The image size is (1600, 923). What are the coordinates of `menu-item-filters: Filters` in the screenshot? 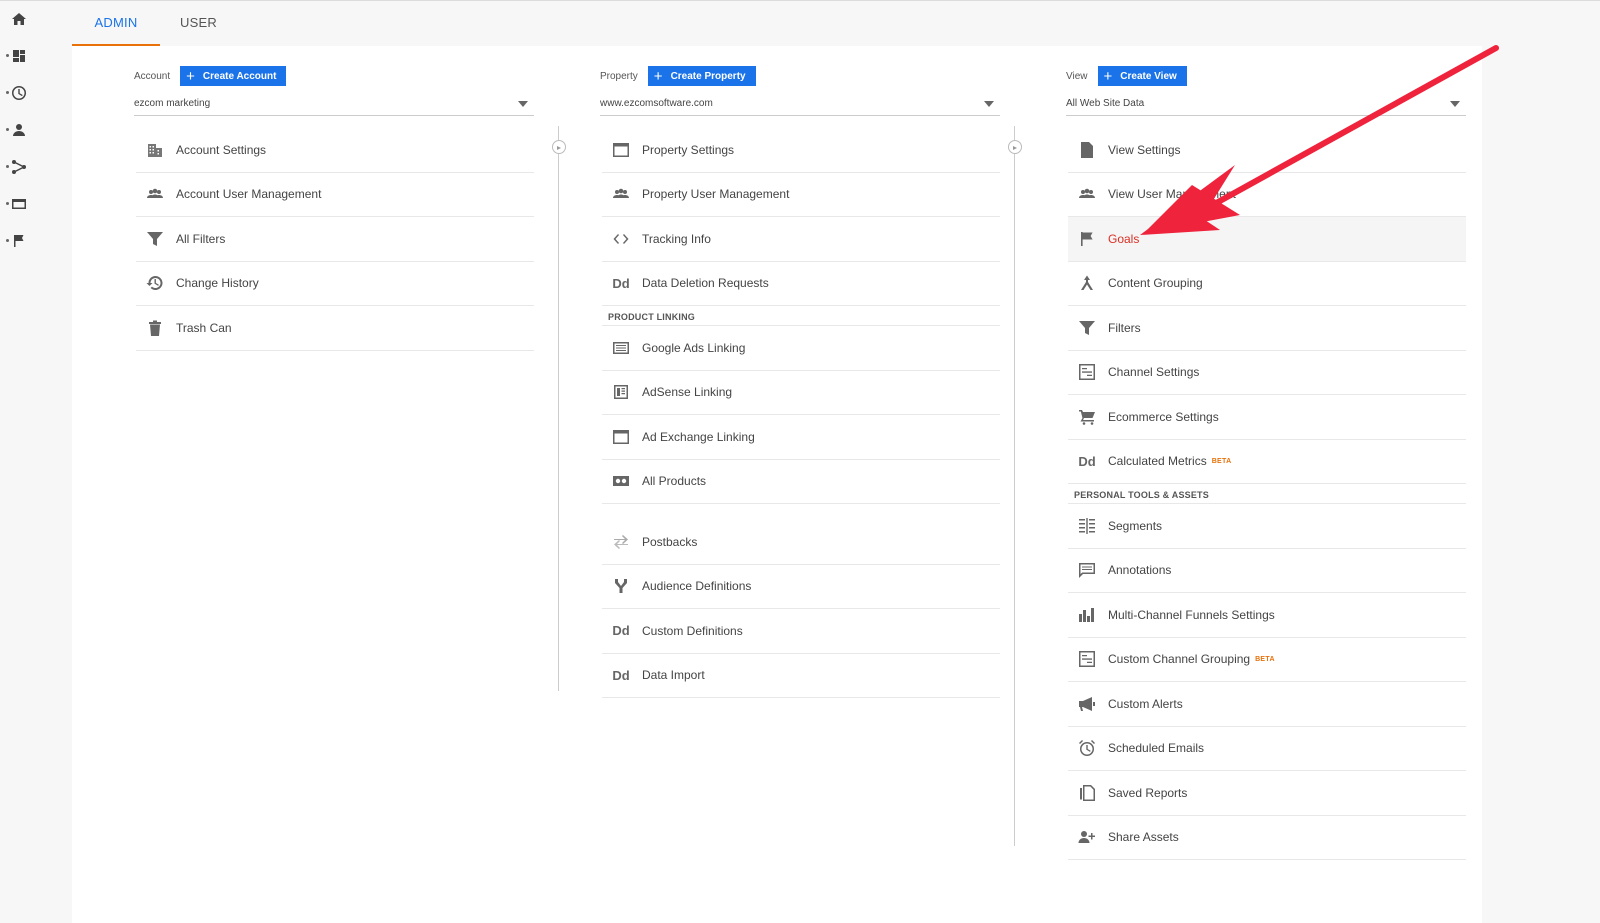 It's located at (1267, 328).